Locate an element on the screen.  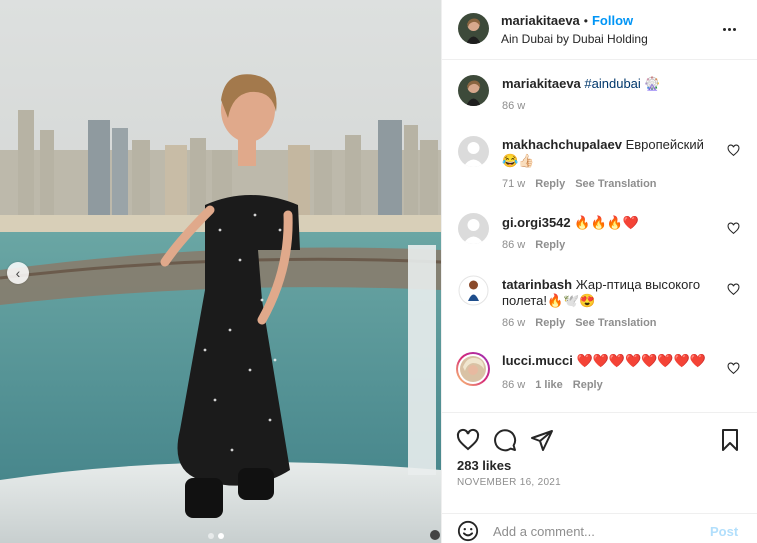
author-avatar is located at coordinates (473, 28).